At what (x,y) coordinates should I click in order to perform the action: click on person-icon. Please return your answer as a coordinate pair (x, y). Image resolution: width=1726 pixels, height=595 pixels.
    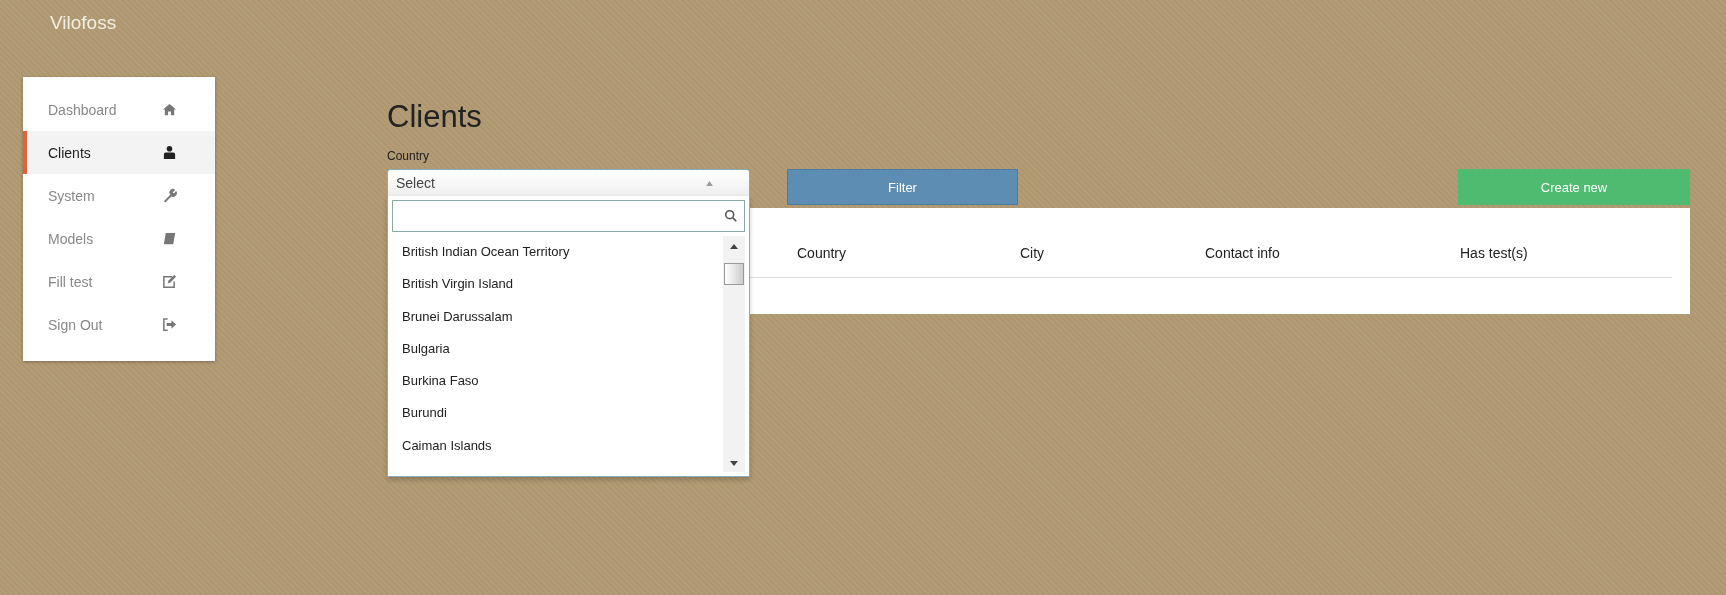
    Looking at the image, I should click on (169, 152).